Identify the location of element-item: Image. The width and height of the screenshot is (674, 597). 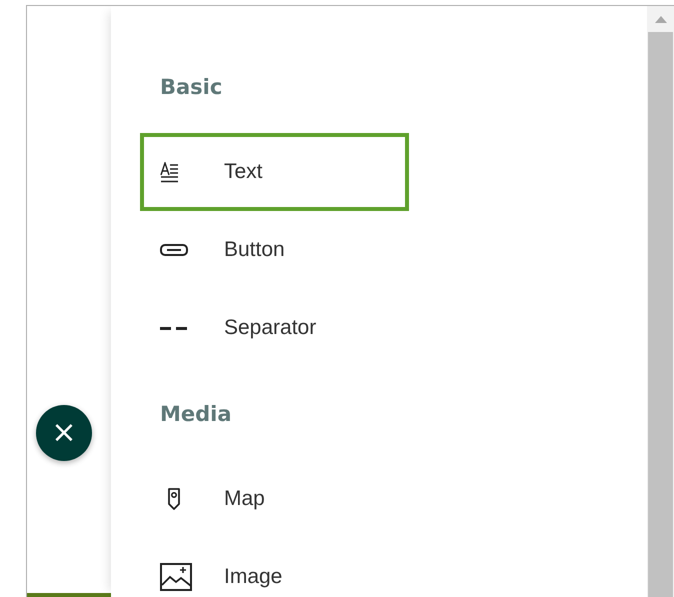
(274, 567).